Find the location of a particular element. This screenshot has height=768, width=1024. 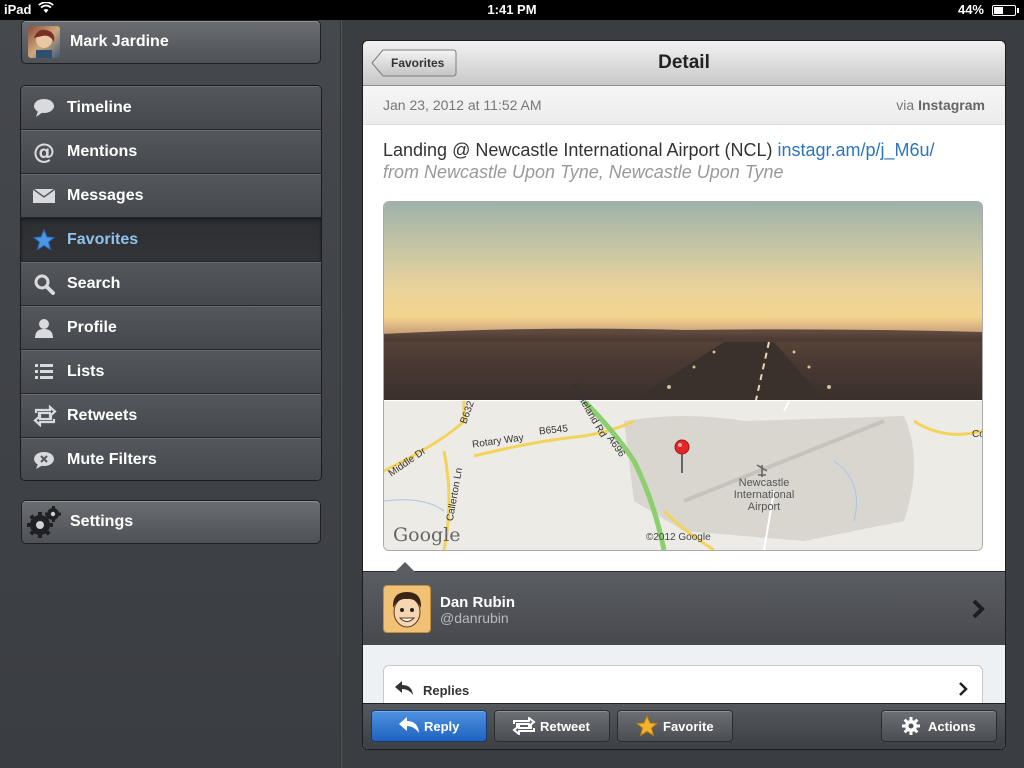

airport-label-line: Airport is located at coordinates (764, 507).